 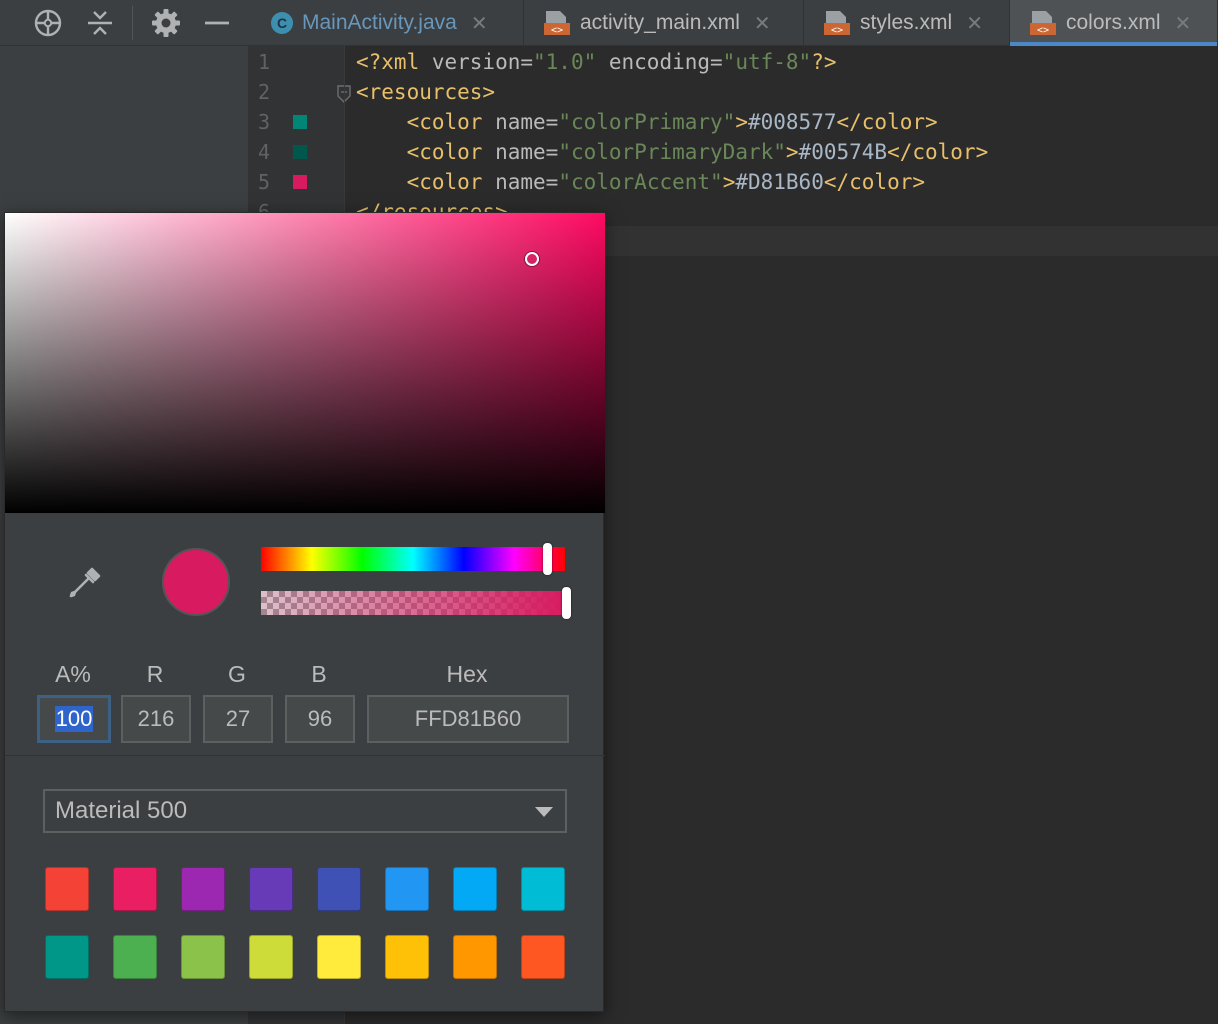 I want to click on code-token: #00574B, so click(x=843, y=152).